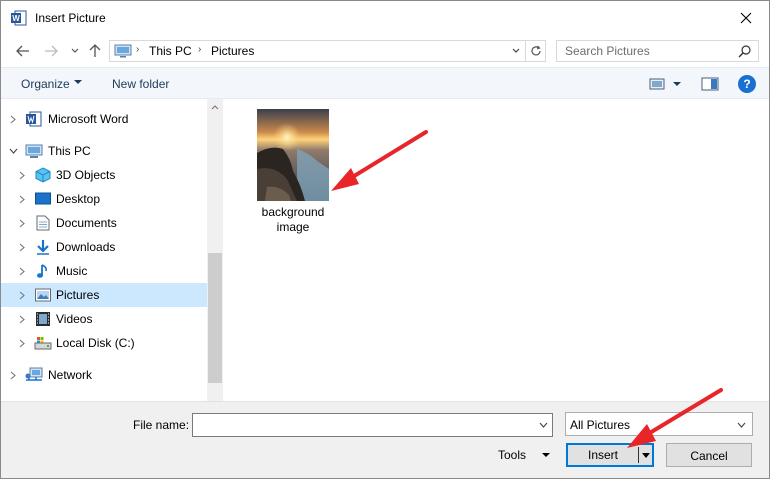 This screenshot has height=479, width=770. I want to click on scroll-up-button, so click(215, 107).